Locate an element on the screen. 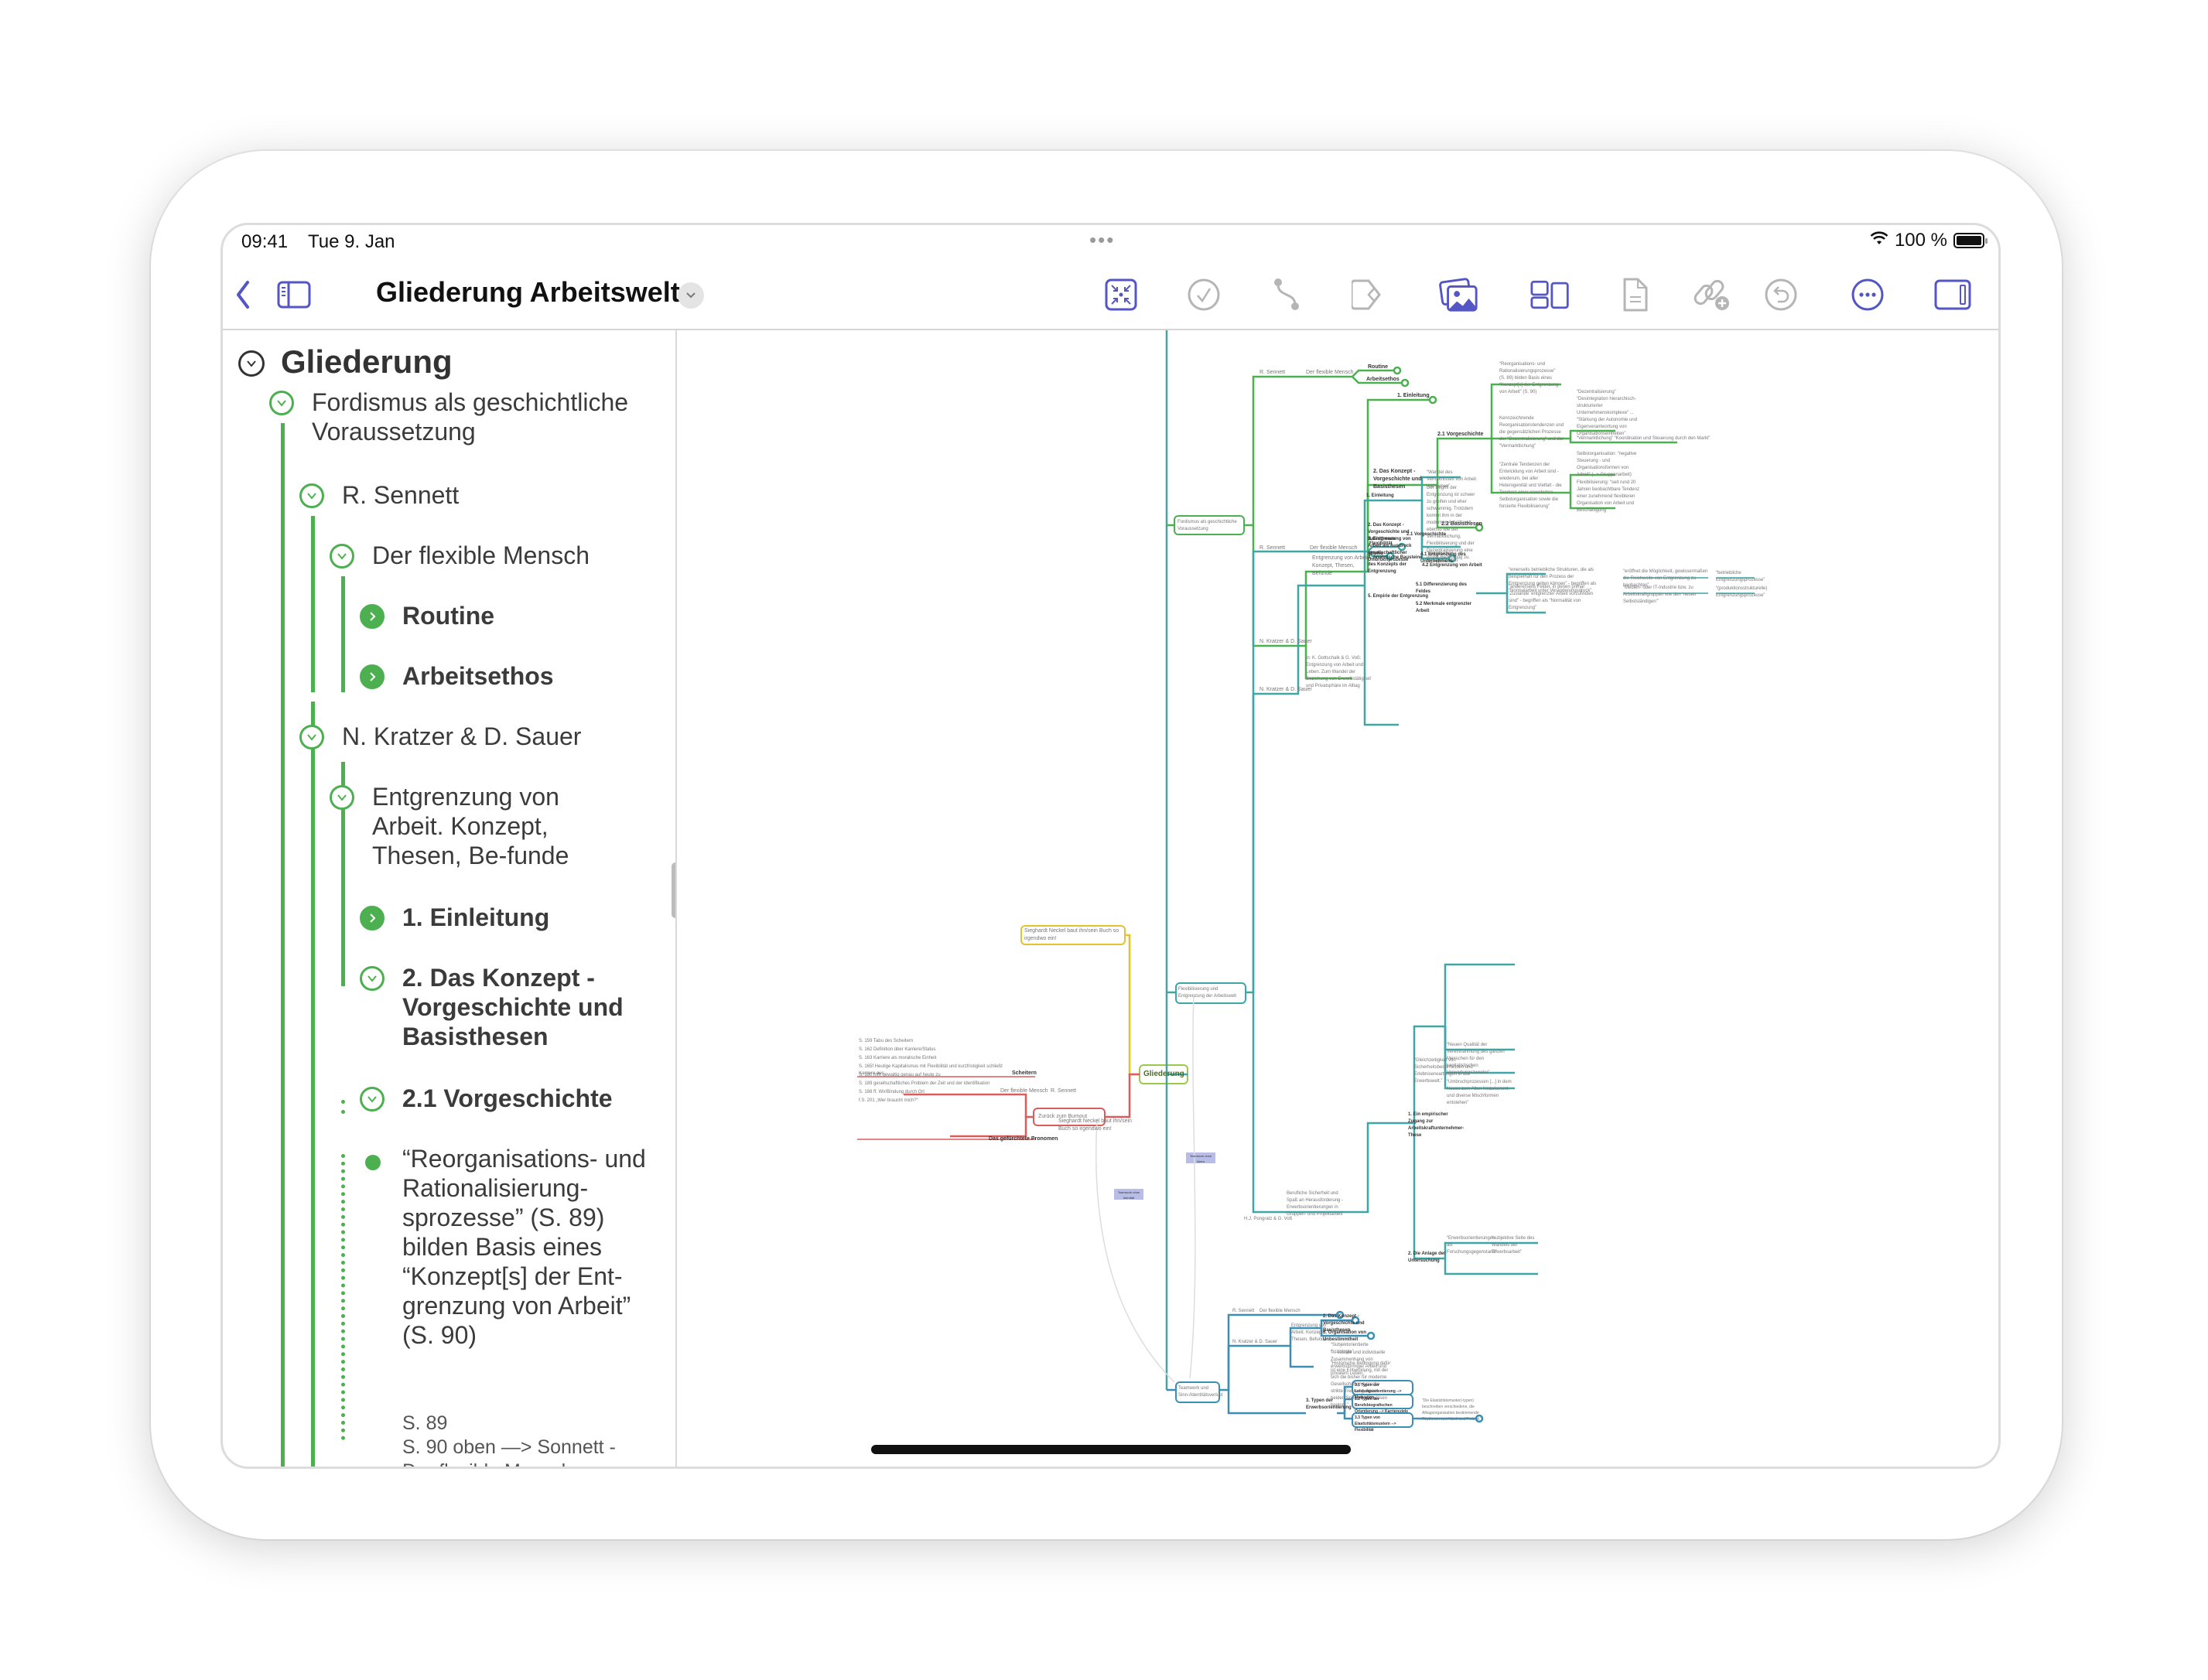 The width and height of the screenshot is (2208, 1680). multitasking-dots: ••• is located at coordinates (1102, 240).